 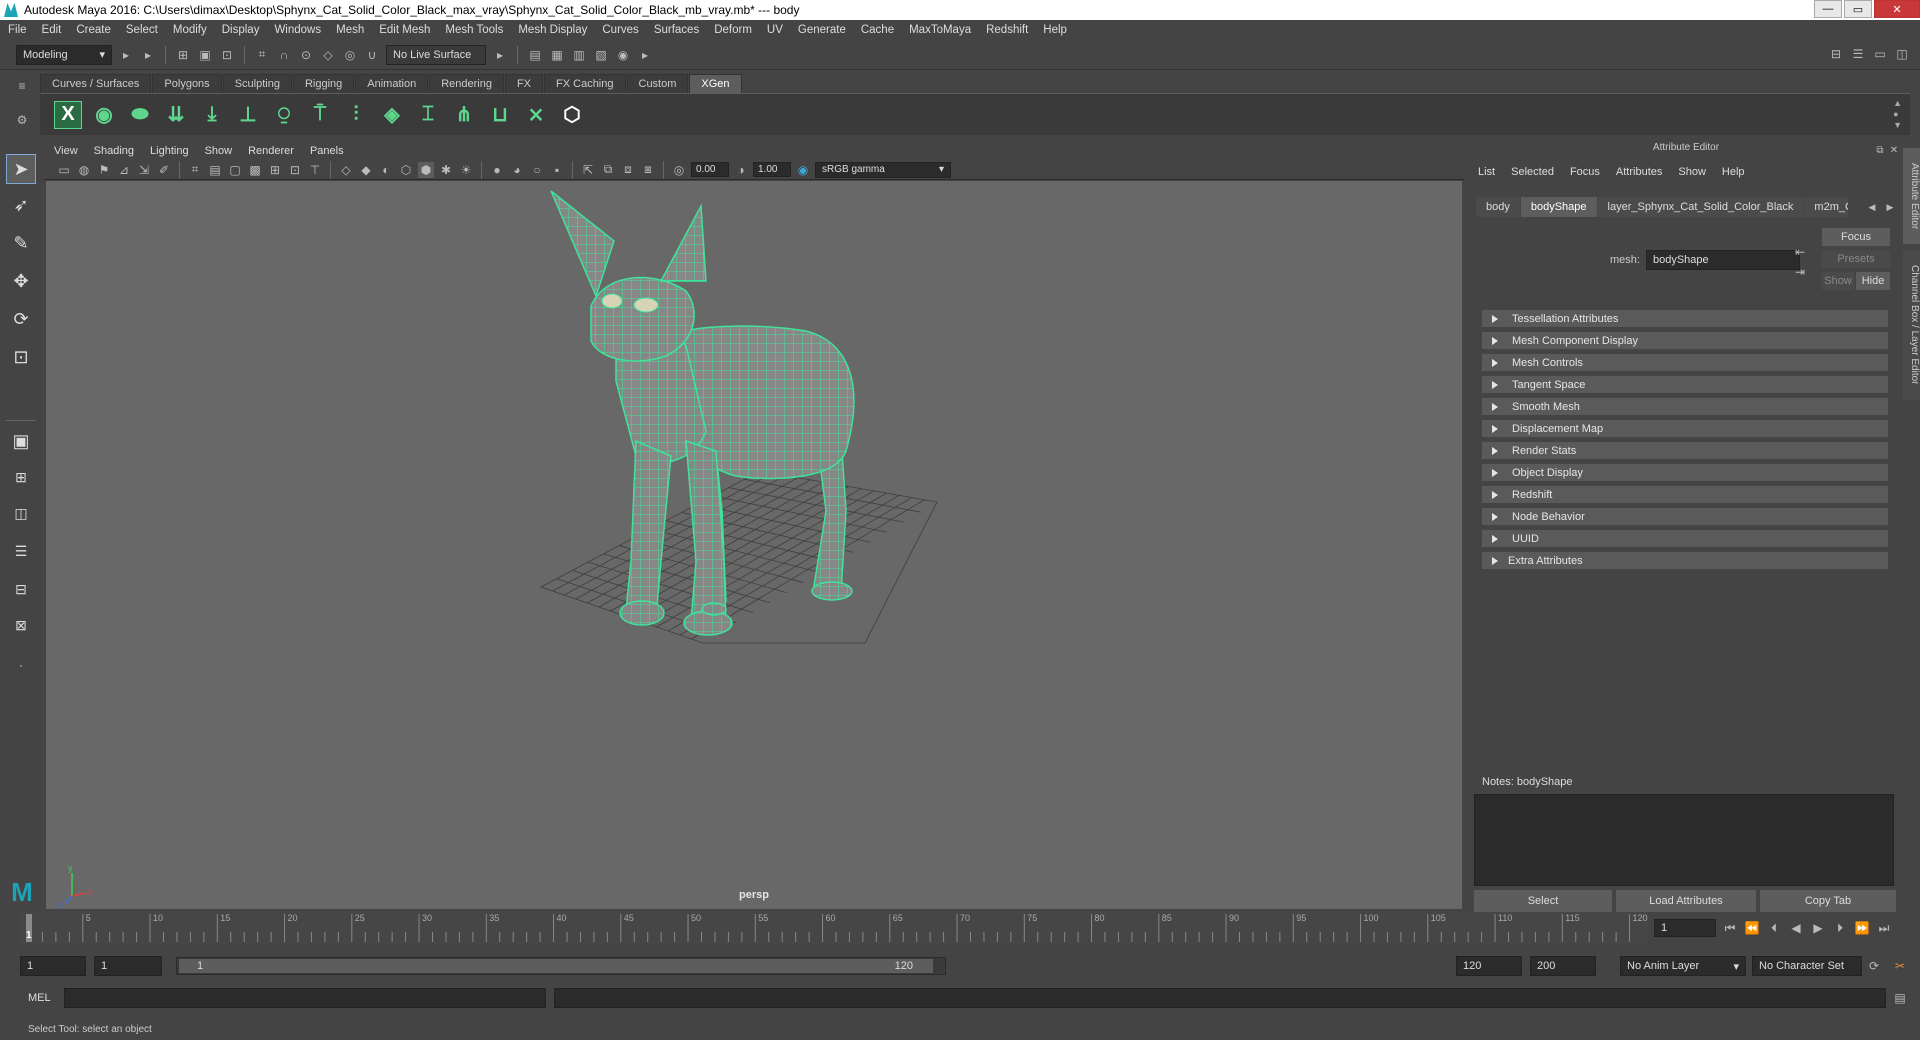 What do you see at coordinates (262, 55) in the screenshot?
I see `snap-grid-icon: ⌗` at bounding box center [262, 55].